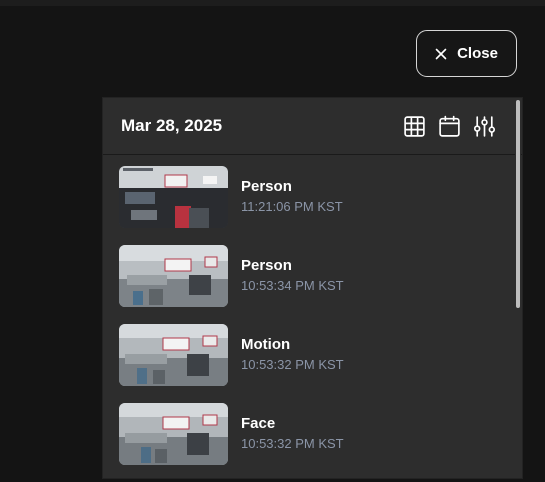 The image size is (545, 482). I want to click on event-item: Motion 10:53:32 PM KST, so click(309, 363).